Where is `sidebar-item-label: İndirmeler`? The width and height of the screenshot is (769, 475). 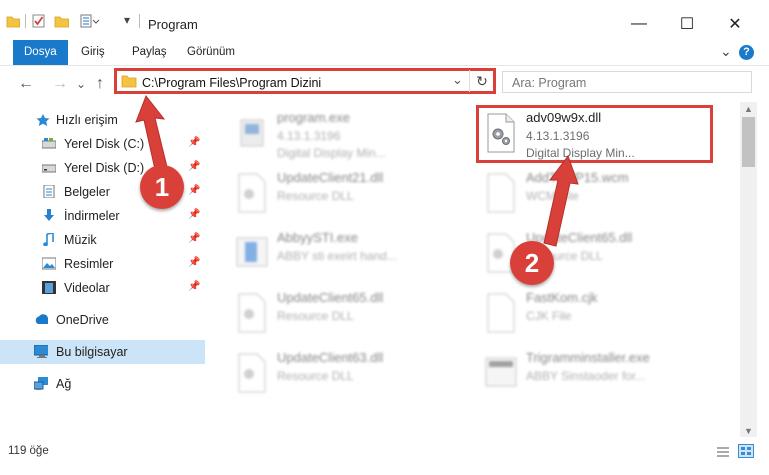
sidebar-item-label: İndirmeler is located at coordinates (92, 216).